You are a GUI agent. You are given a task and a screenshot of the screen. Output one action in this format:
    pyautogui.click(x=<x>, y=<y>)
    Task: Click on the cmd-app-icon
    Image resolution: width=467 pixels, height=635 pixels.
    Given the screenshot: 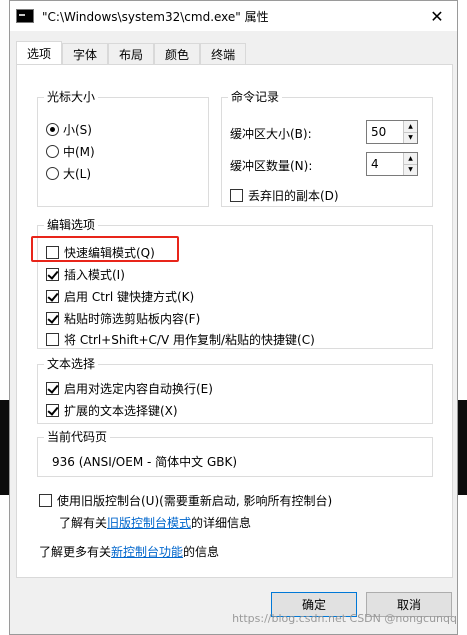 What is the action you would take?
    pyautogui.click(x=25, y=16)
    